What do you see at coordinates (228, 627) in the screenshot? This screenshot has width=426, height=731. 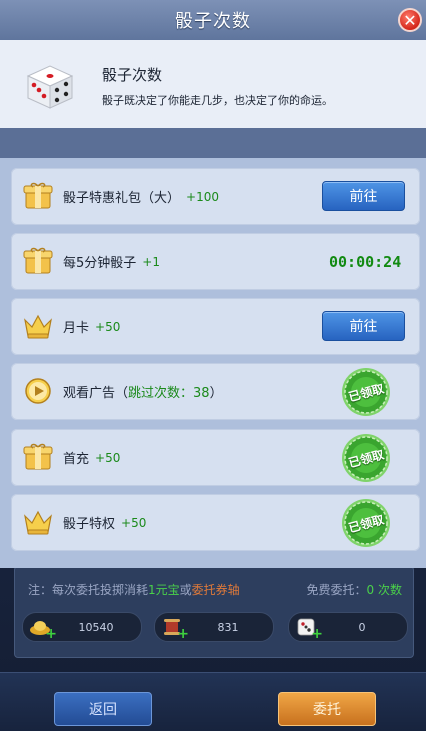 I see `resource-scroll-value: 831` at bounding box center [228, 627].